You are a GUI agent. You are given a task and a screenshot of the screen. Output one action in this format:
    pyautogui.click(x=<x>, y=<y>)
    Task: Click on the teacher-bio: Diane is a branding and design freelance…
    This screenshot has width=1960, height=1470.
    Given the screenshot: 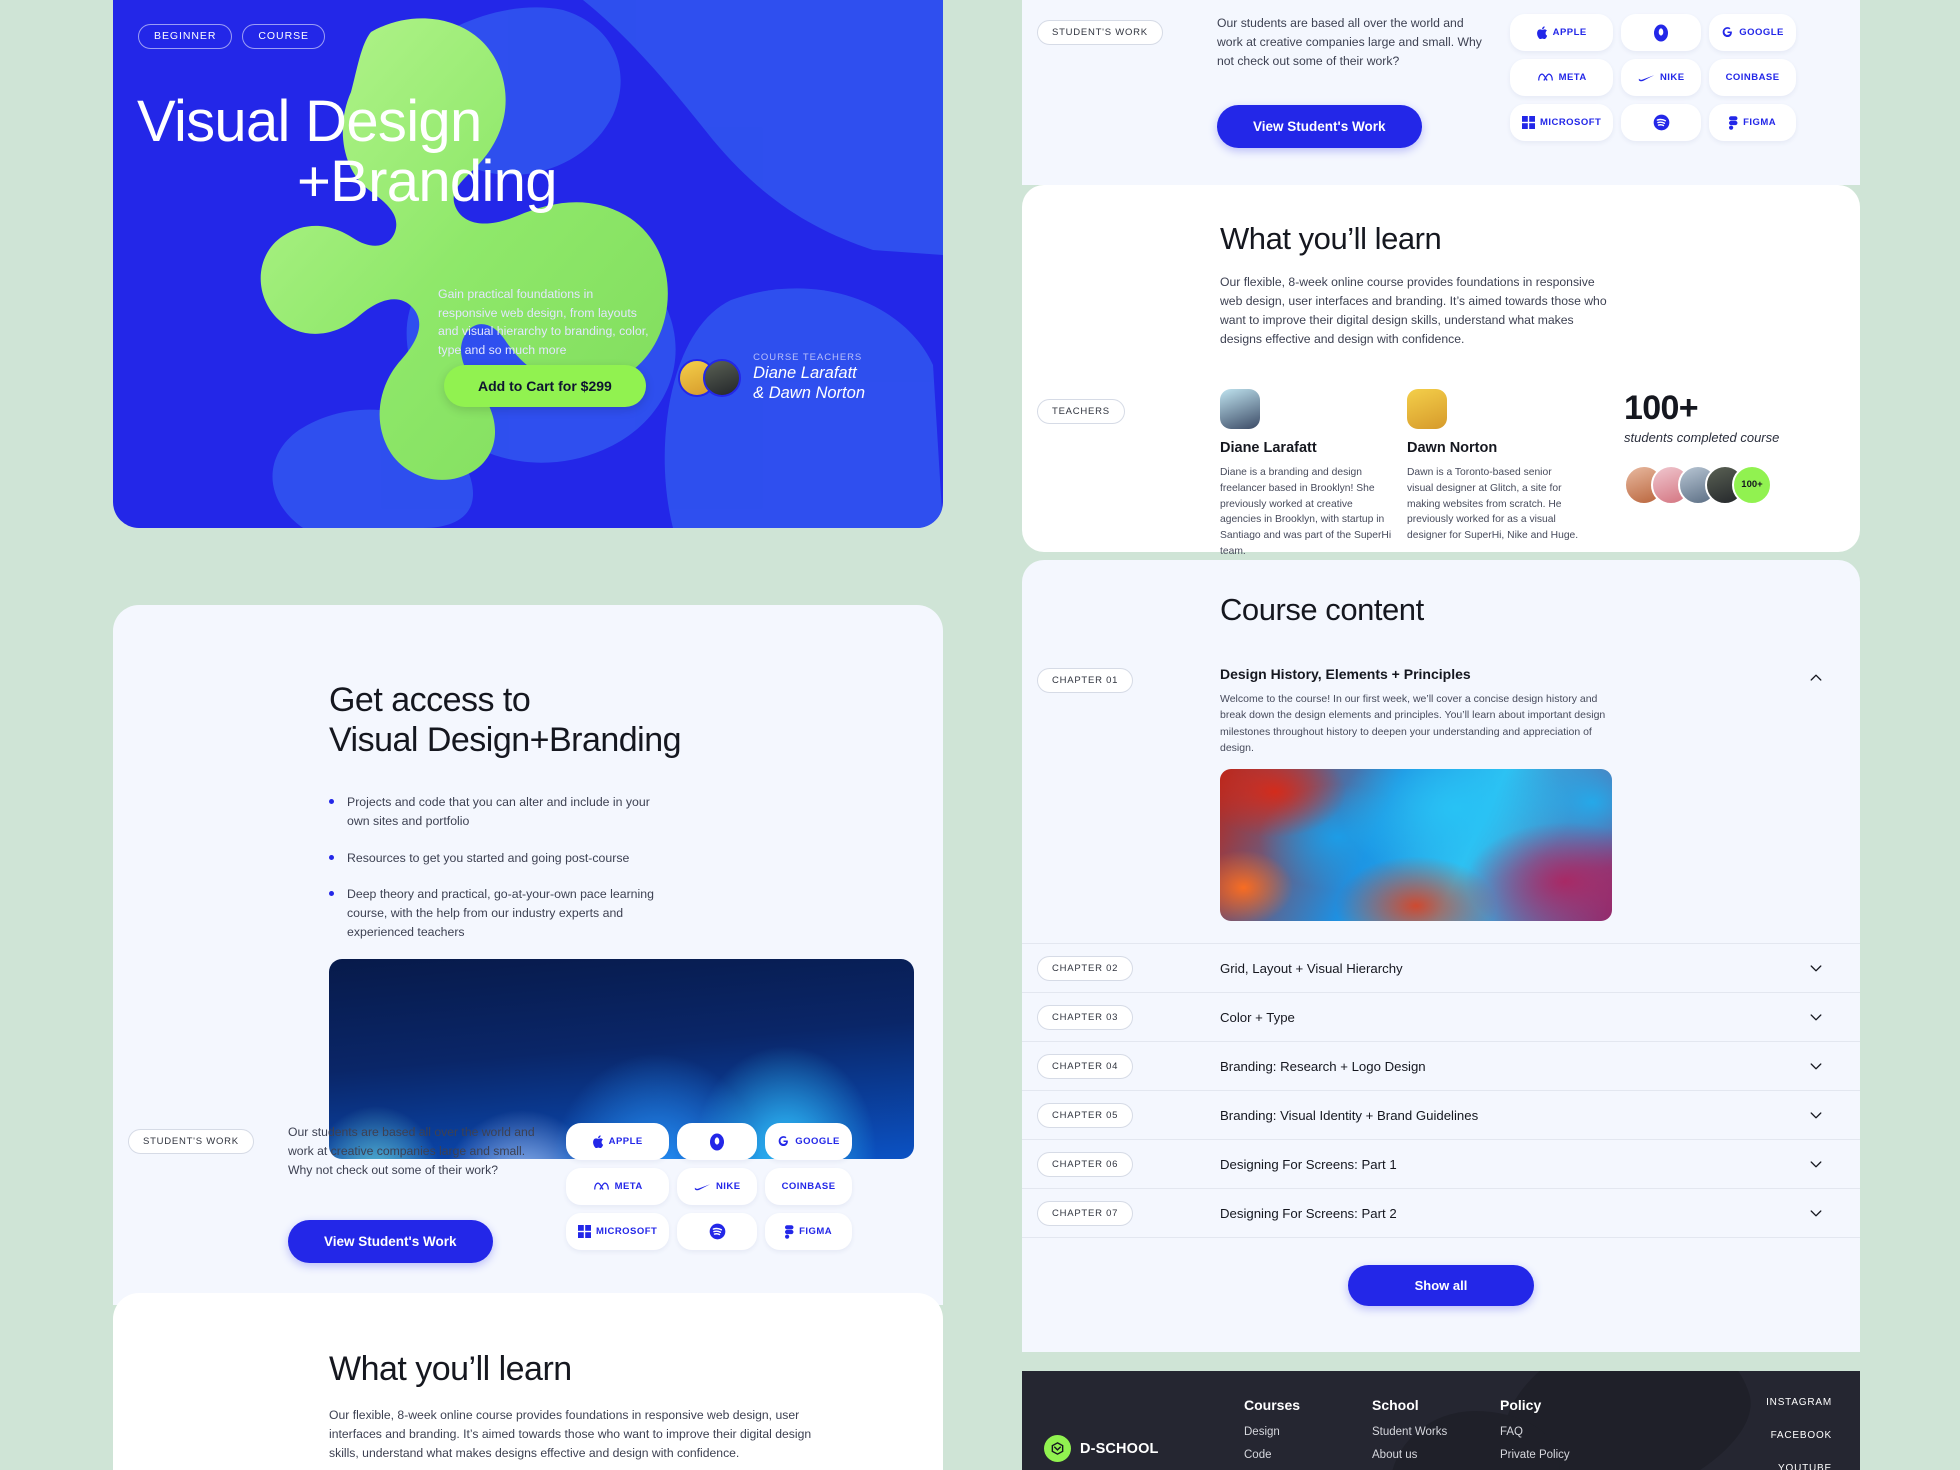 What is the action you would take?
    pyautogui.click(x=1306, y=512)
    